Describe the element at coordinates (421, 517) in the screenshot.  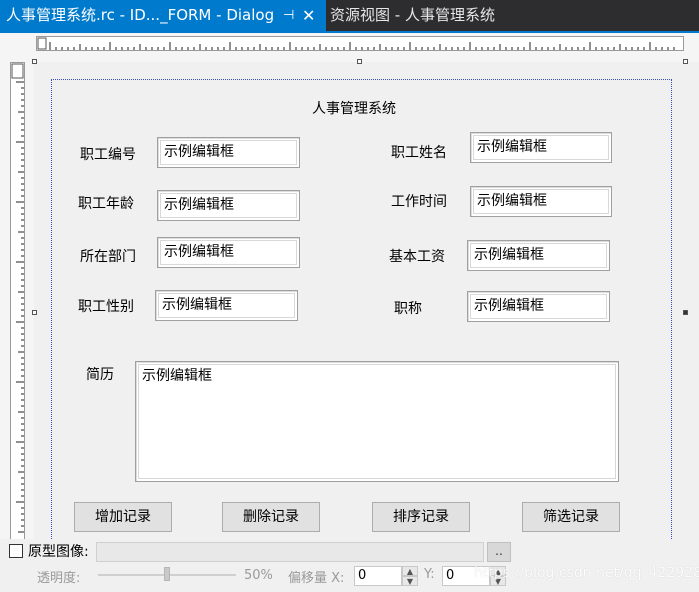
I see `sort-record-button: 排序记录` at that location.